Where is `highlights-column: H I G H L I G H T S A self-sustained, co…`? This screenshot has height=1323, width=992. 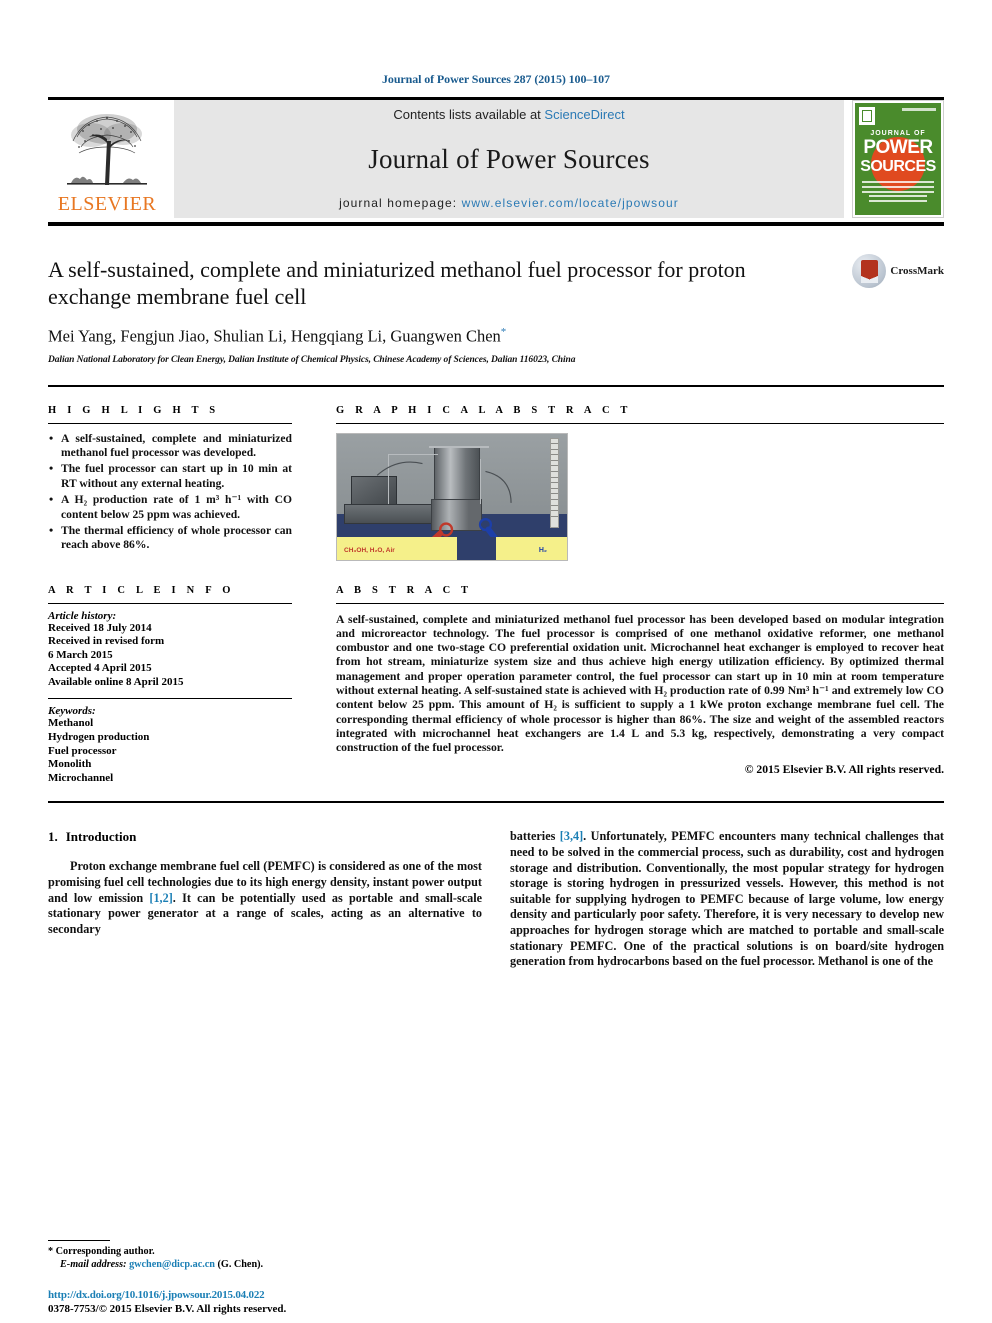
highlights-column: H I G H L I G H T S A self-sustained, co… is located at coordinates (170, 483).